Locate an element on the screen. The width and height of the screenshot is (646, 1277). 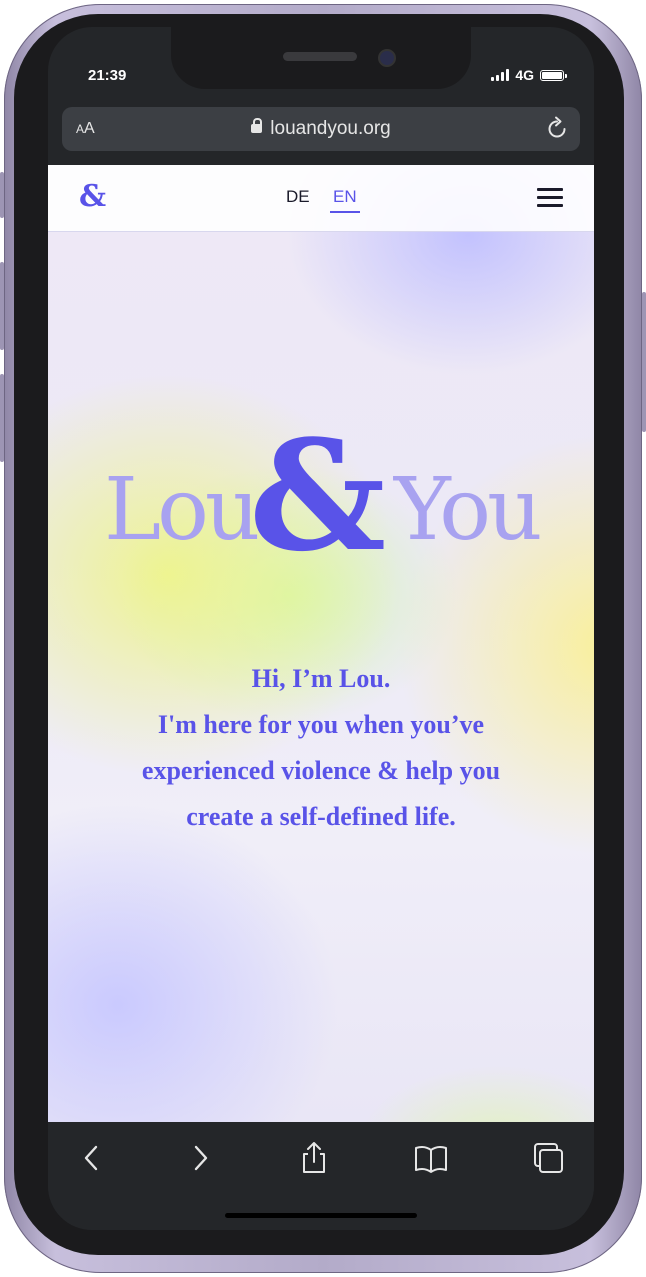
status-indicators: 4G is located at coordinates (529, 75).